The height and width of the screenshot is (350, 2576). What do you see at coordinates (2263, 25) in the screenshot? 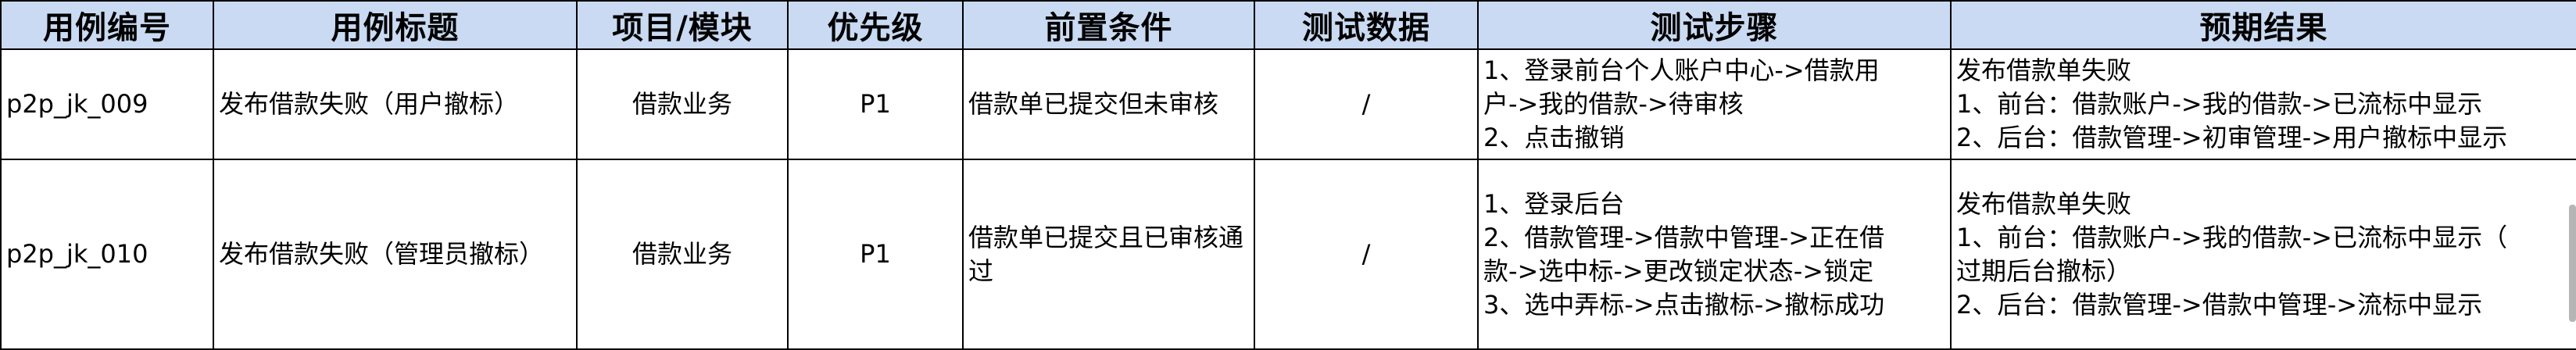
I see `header-expected-result: 预期结果` at bounding box center [2263, 25].